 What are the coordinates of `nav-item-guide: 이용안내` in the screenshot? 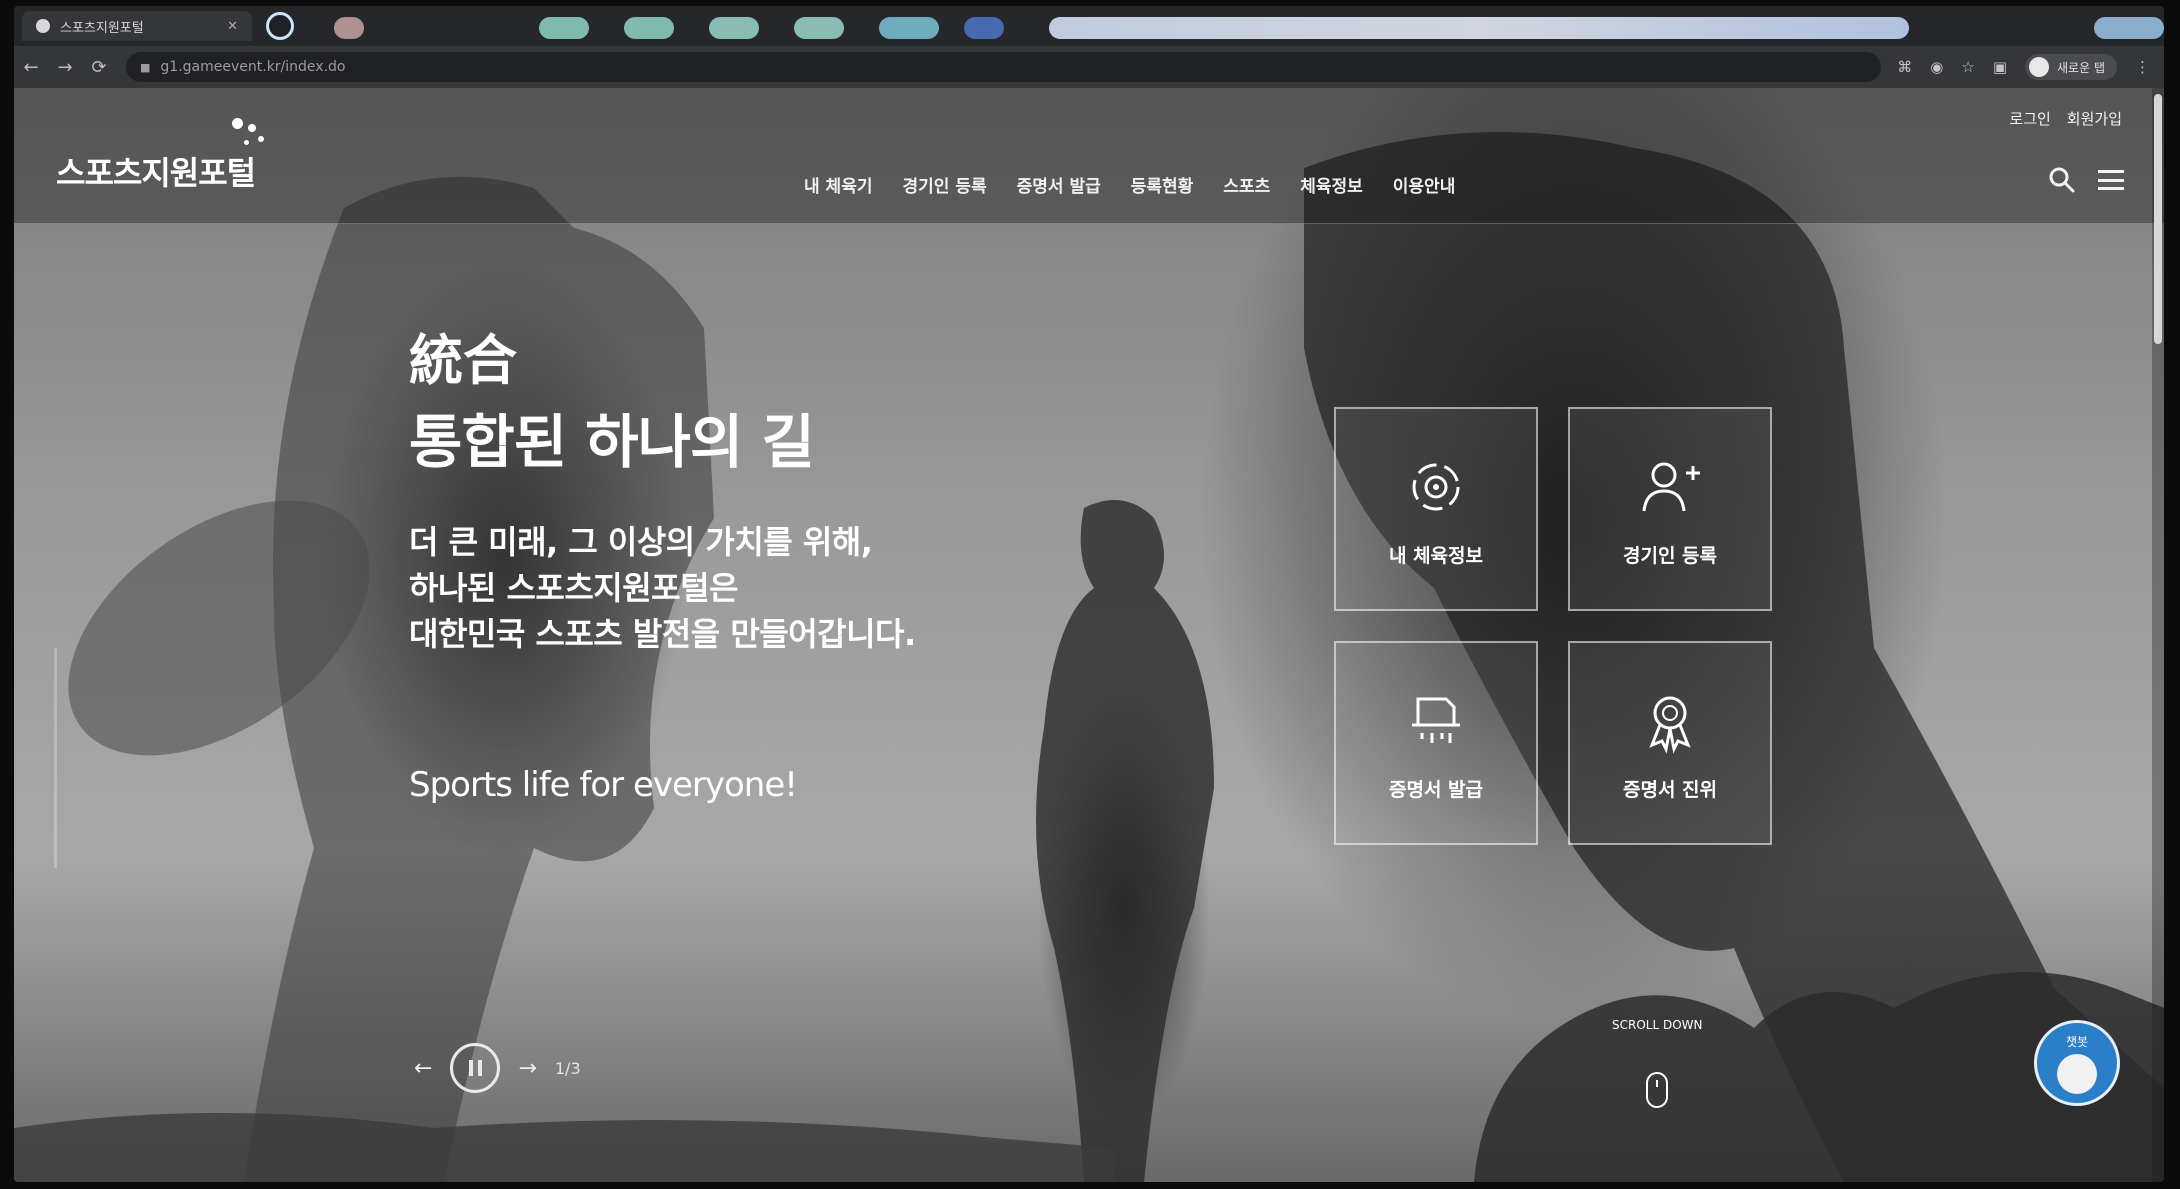 It's located at (1424, 184).